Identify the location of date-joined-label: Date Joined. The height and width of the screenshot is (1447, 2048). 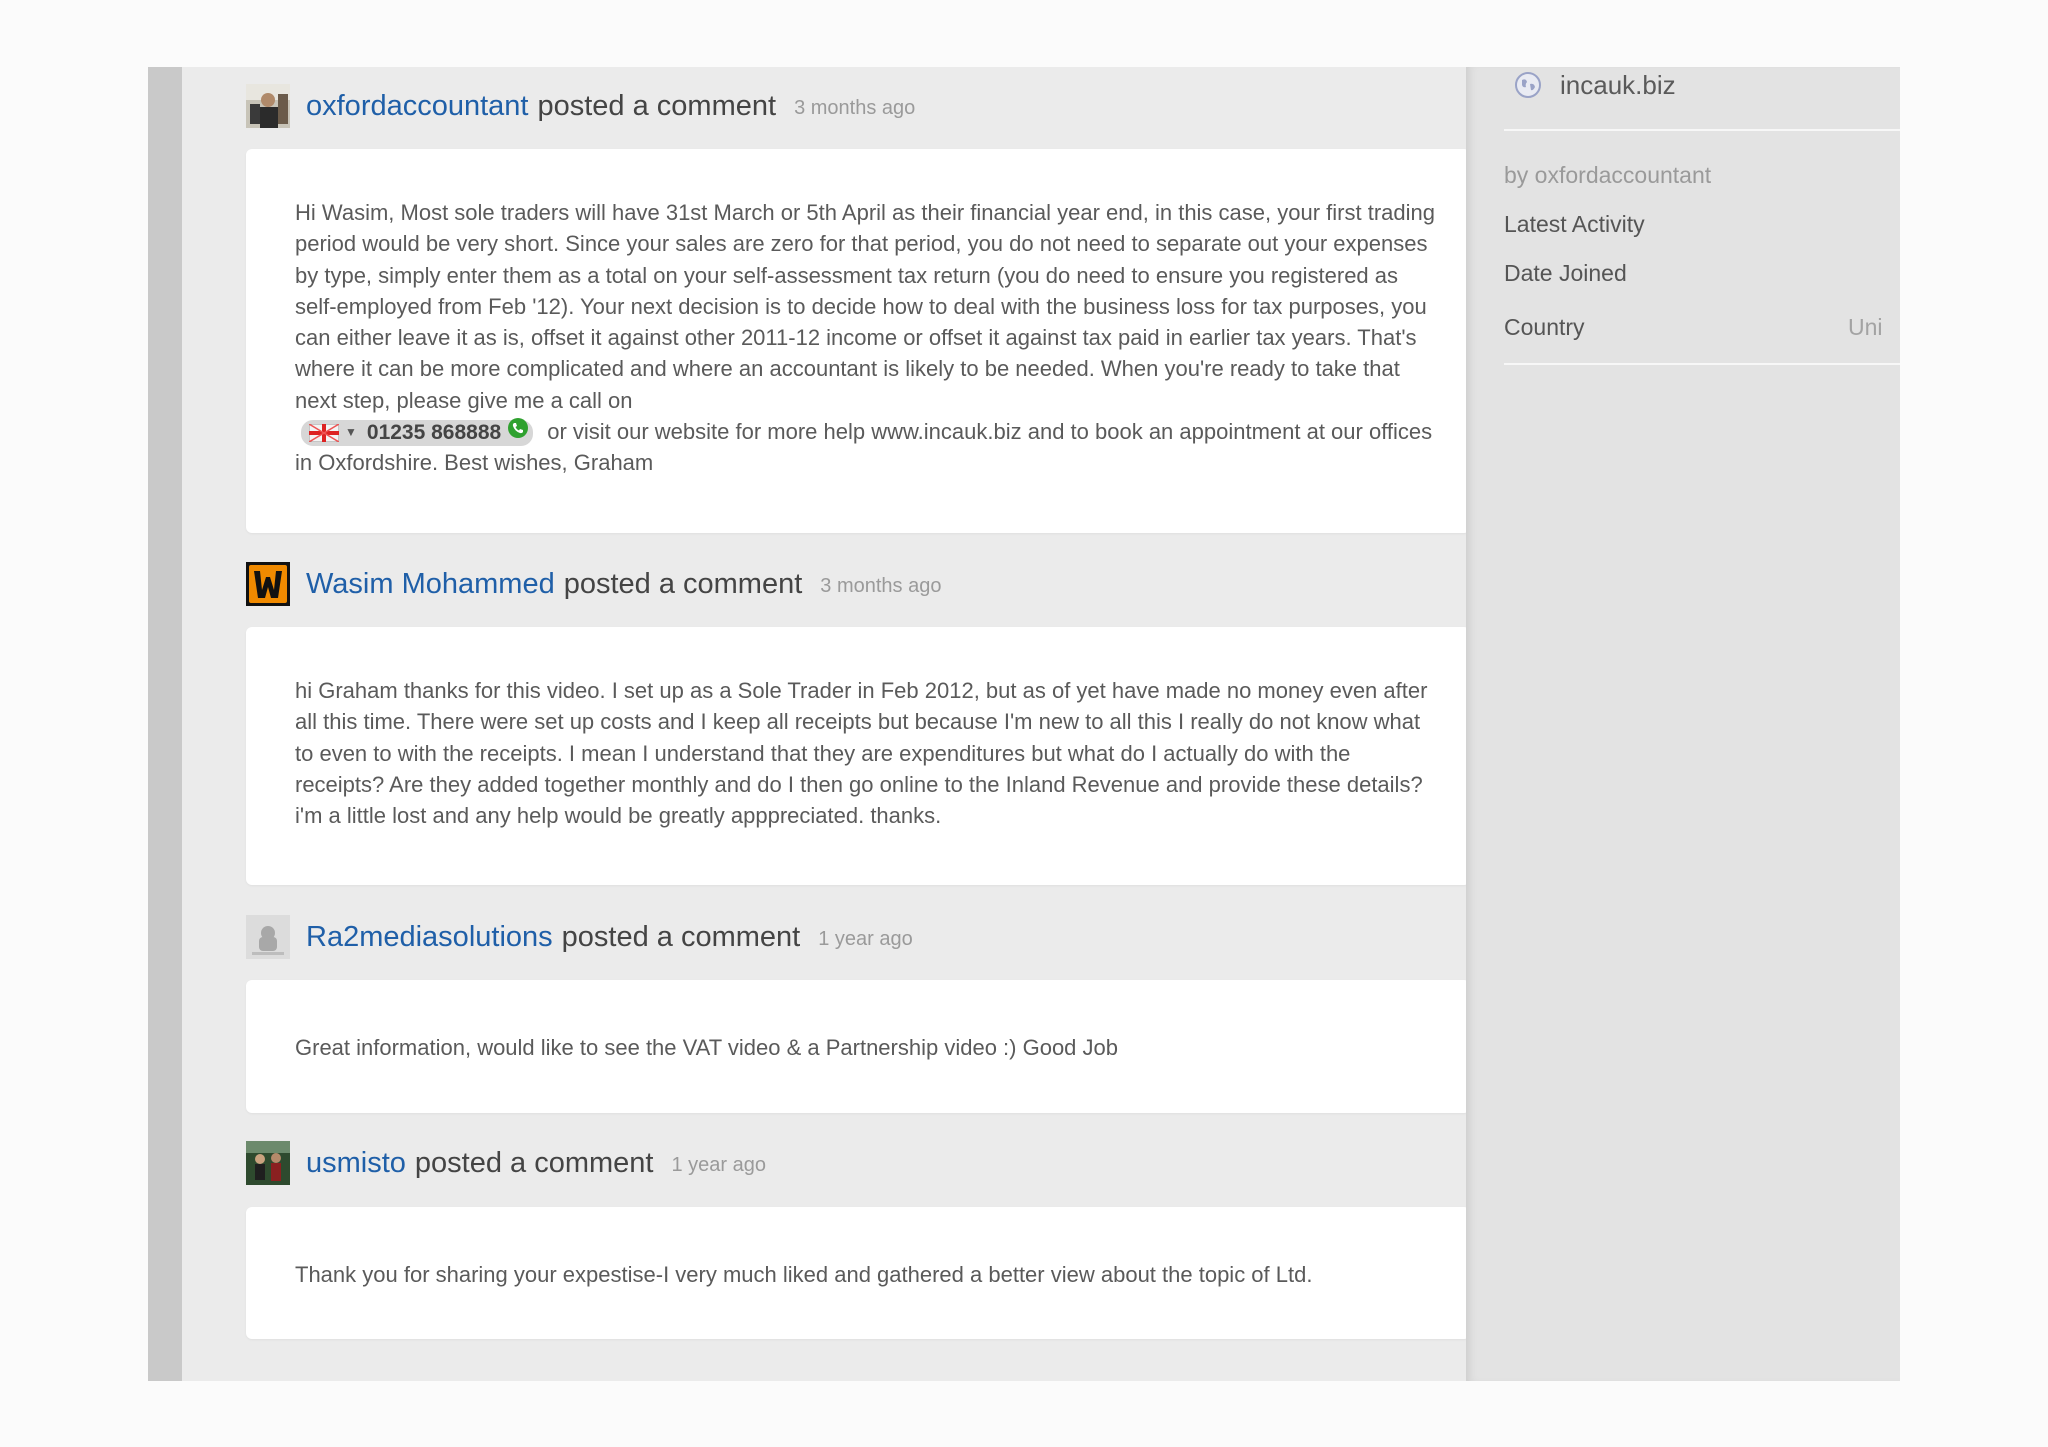
(1565, 273).